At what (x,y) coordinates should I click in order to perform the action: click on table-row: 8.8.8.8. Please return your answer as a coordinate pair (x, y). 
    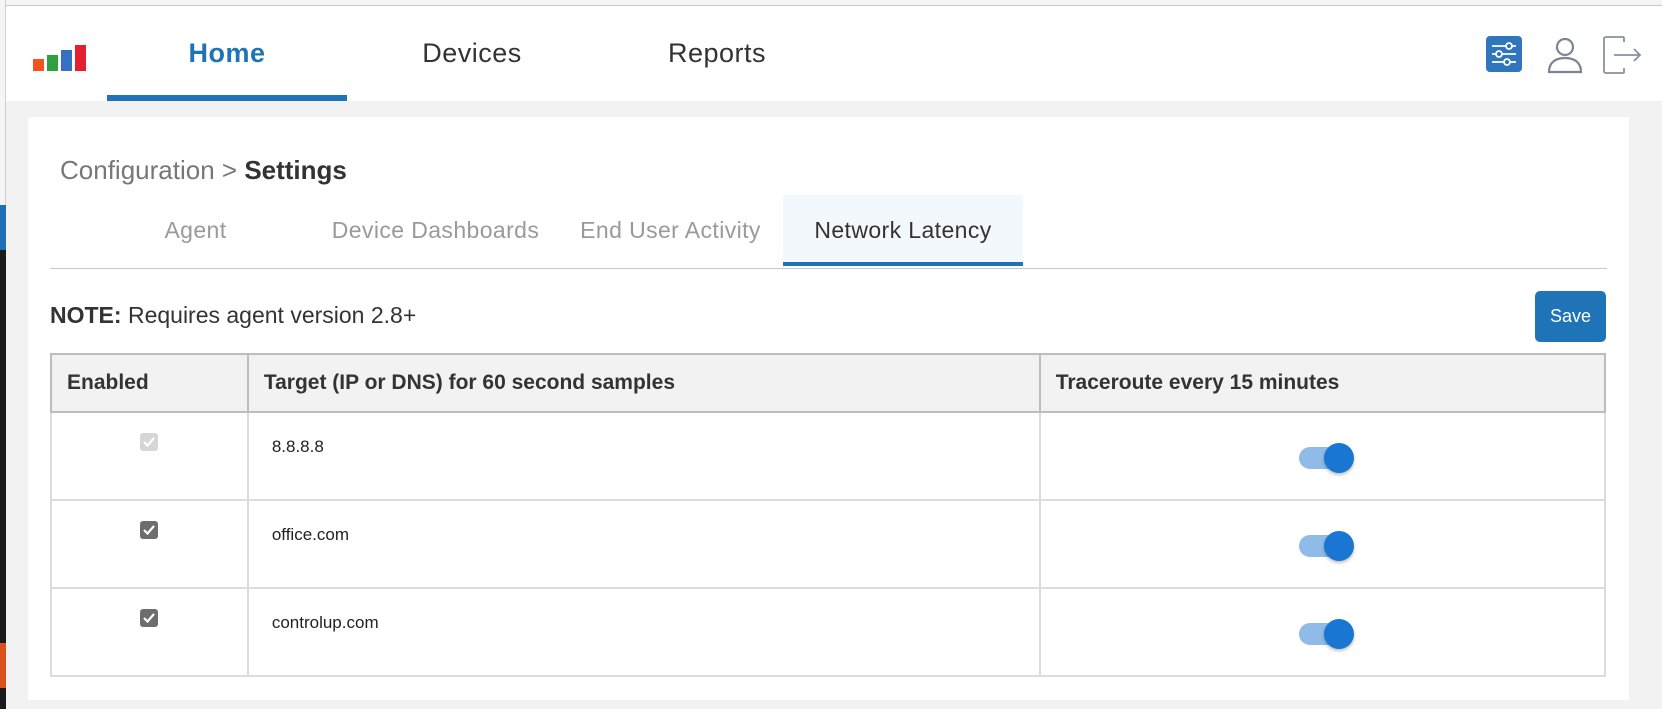
    Looking at the image, I should click on (828, 456).